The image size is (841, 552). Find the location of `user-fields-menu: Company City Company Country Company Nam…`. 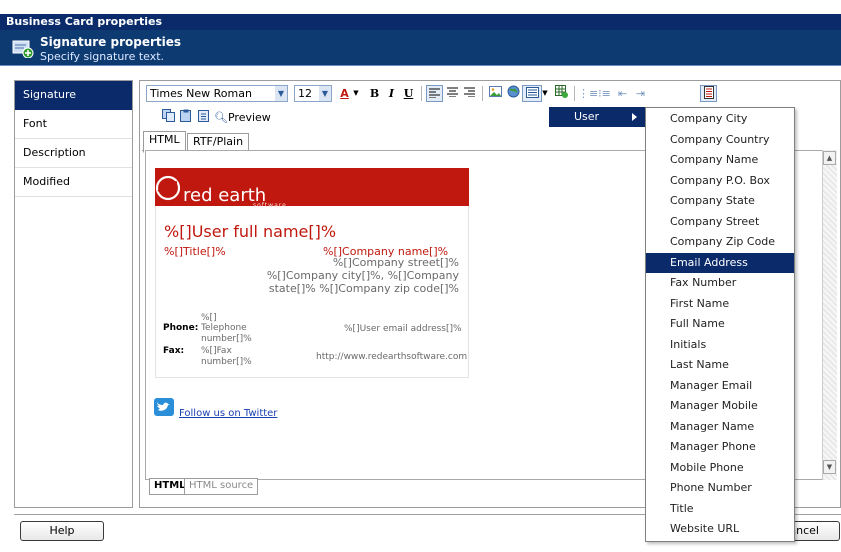

user-fields-menu: Company City Company Country Company Nam… is located at coordinates (720, 324).